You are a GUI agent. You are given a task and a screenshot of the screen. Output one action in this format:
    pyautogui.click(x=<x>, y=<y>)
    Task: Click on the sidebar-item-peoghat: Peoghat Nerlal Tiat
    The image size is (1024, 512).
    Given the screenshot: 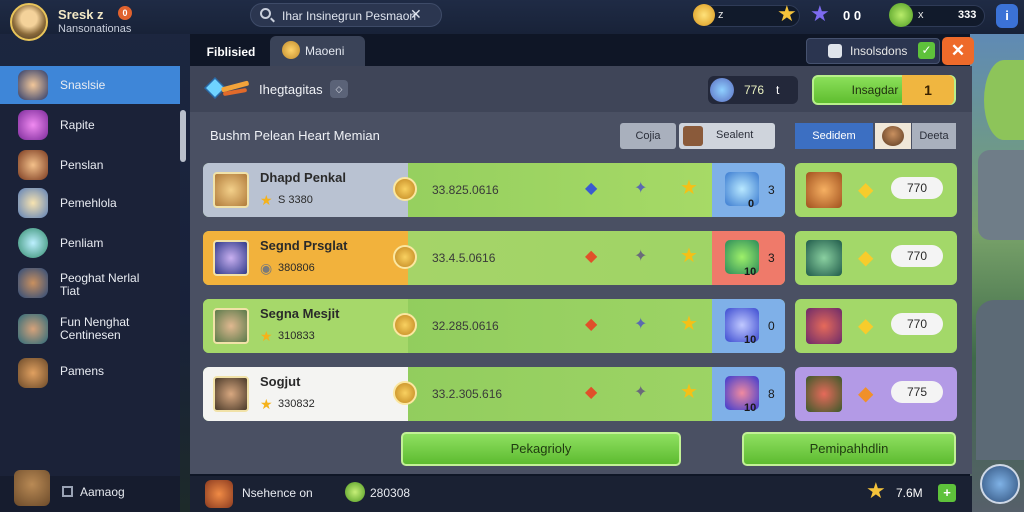 What is the action you would take?
    pyautogui.click(x=90, y=286)
    